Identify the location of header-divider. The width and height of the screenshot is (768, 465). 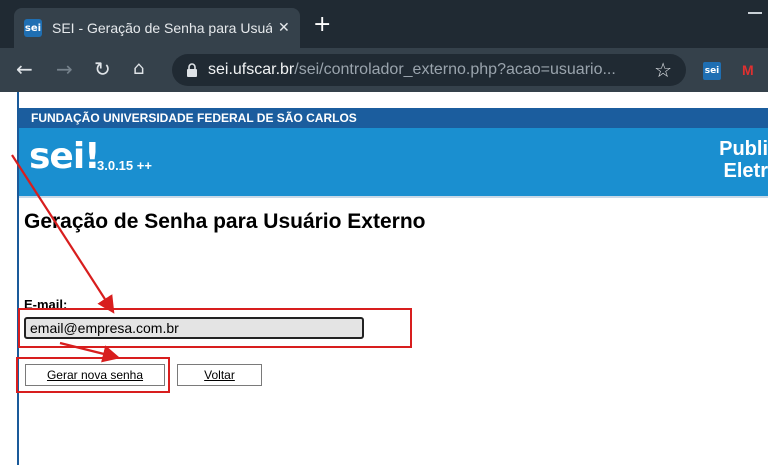
(393, 197).